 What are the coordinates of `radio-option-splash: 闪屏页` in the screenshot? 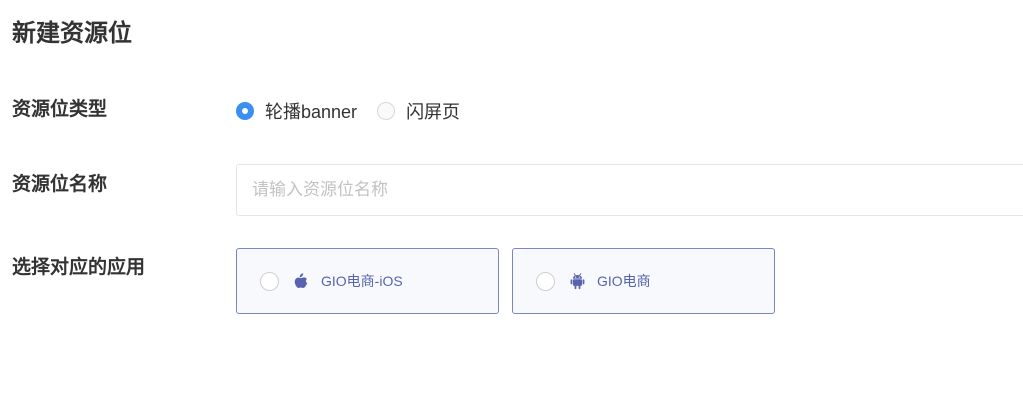 It's located at (418, 111).